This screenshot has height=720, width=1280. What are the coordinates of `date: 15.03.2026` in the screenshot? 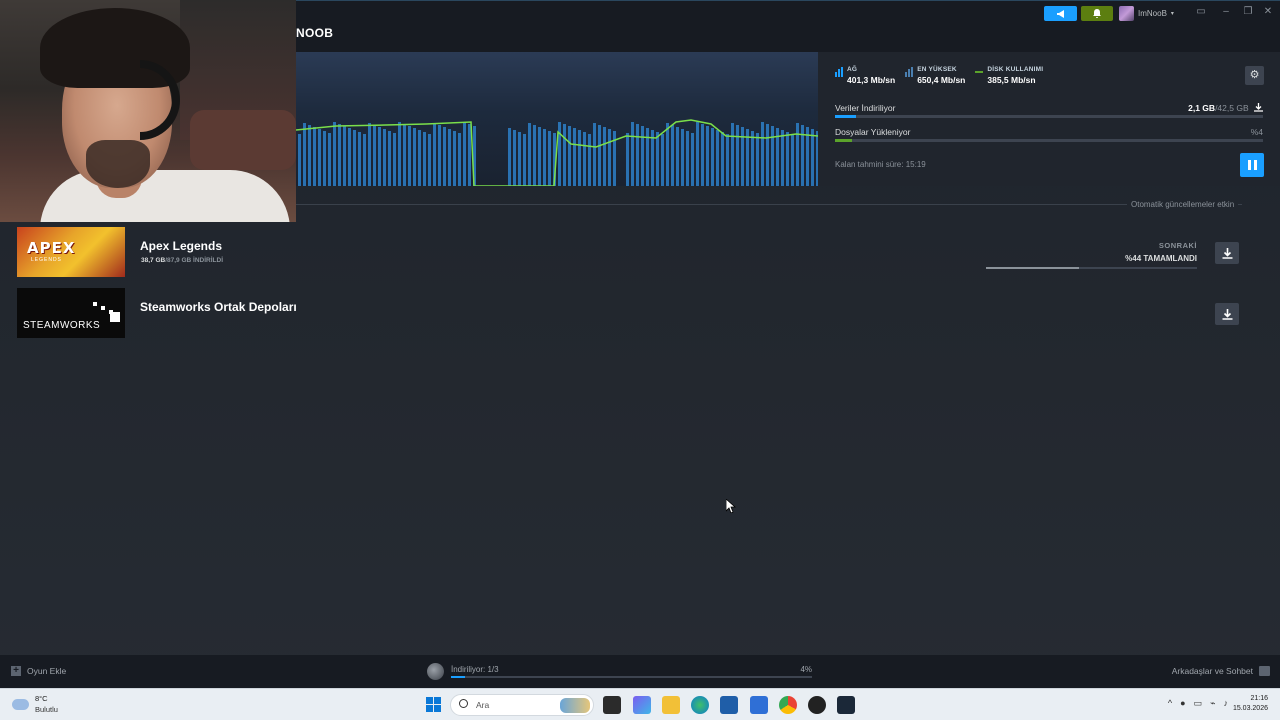 It's located at (1250, 708).